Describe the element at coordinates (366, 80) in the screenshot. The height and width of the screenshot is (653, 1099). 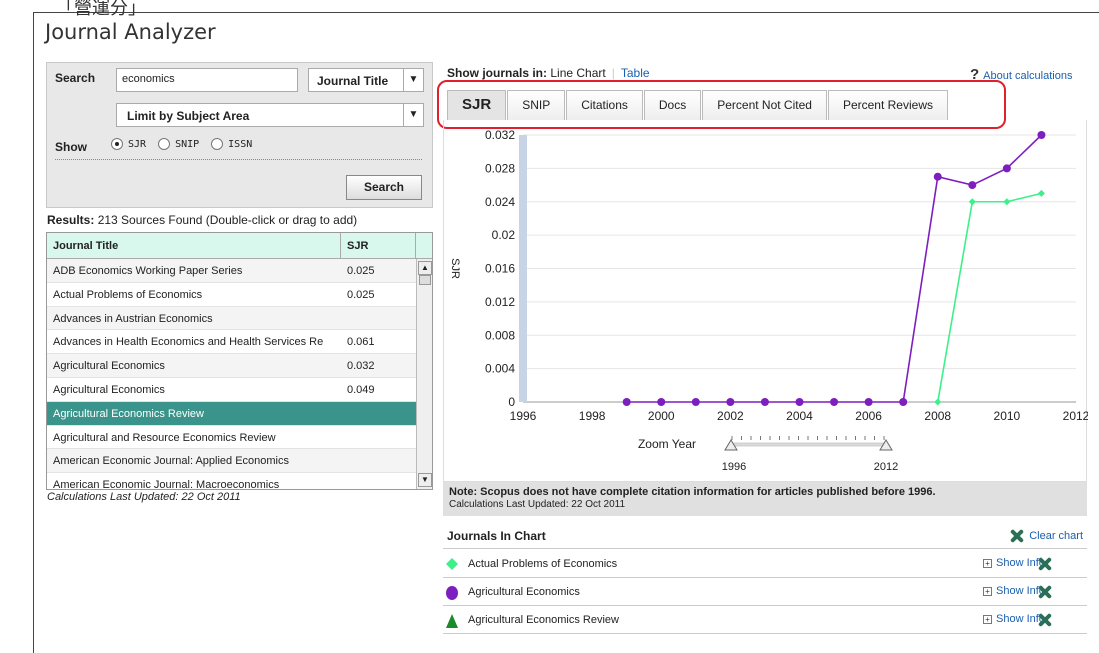
I see `search-type-select: Journal Title ▼` at that location.